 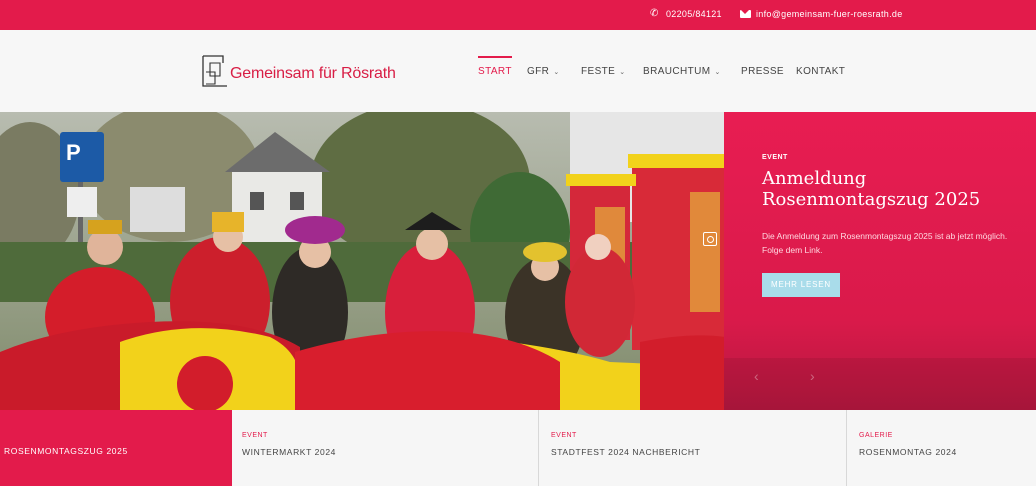 What do you see at coordinates (760, 376) in the screenshot?
I see `arrow-left-icon: ‹` at bounding box center [760, 376].